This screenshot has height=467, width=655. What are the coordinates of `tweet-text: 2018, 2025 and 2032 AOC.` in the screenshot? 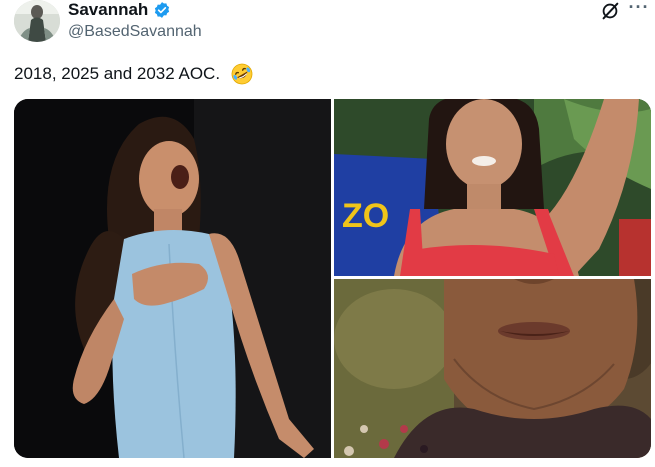 It's located at (117, 73).